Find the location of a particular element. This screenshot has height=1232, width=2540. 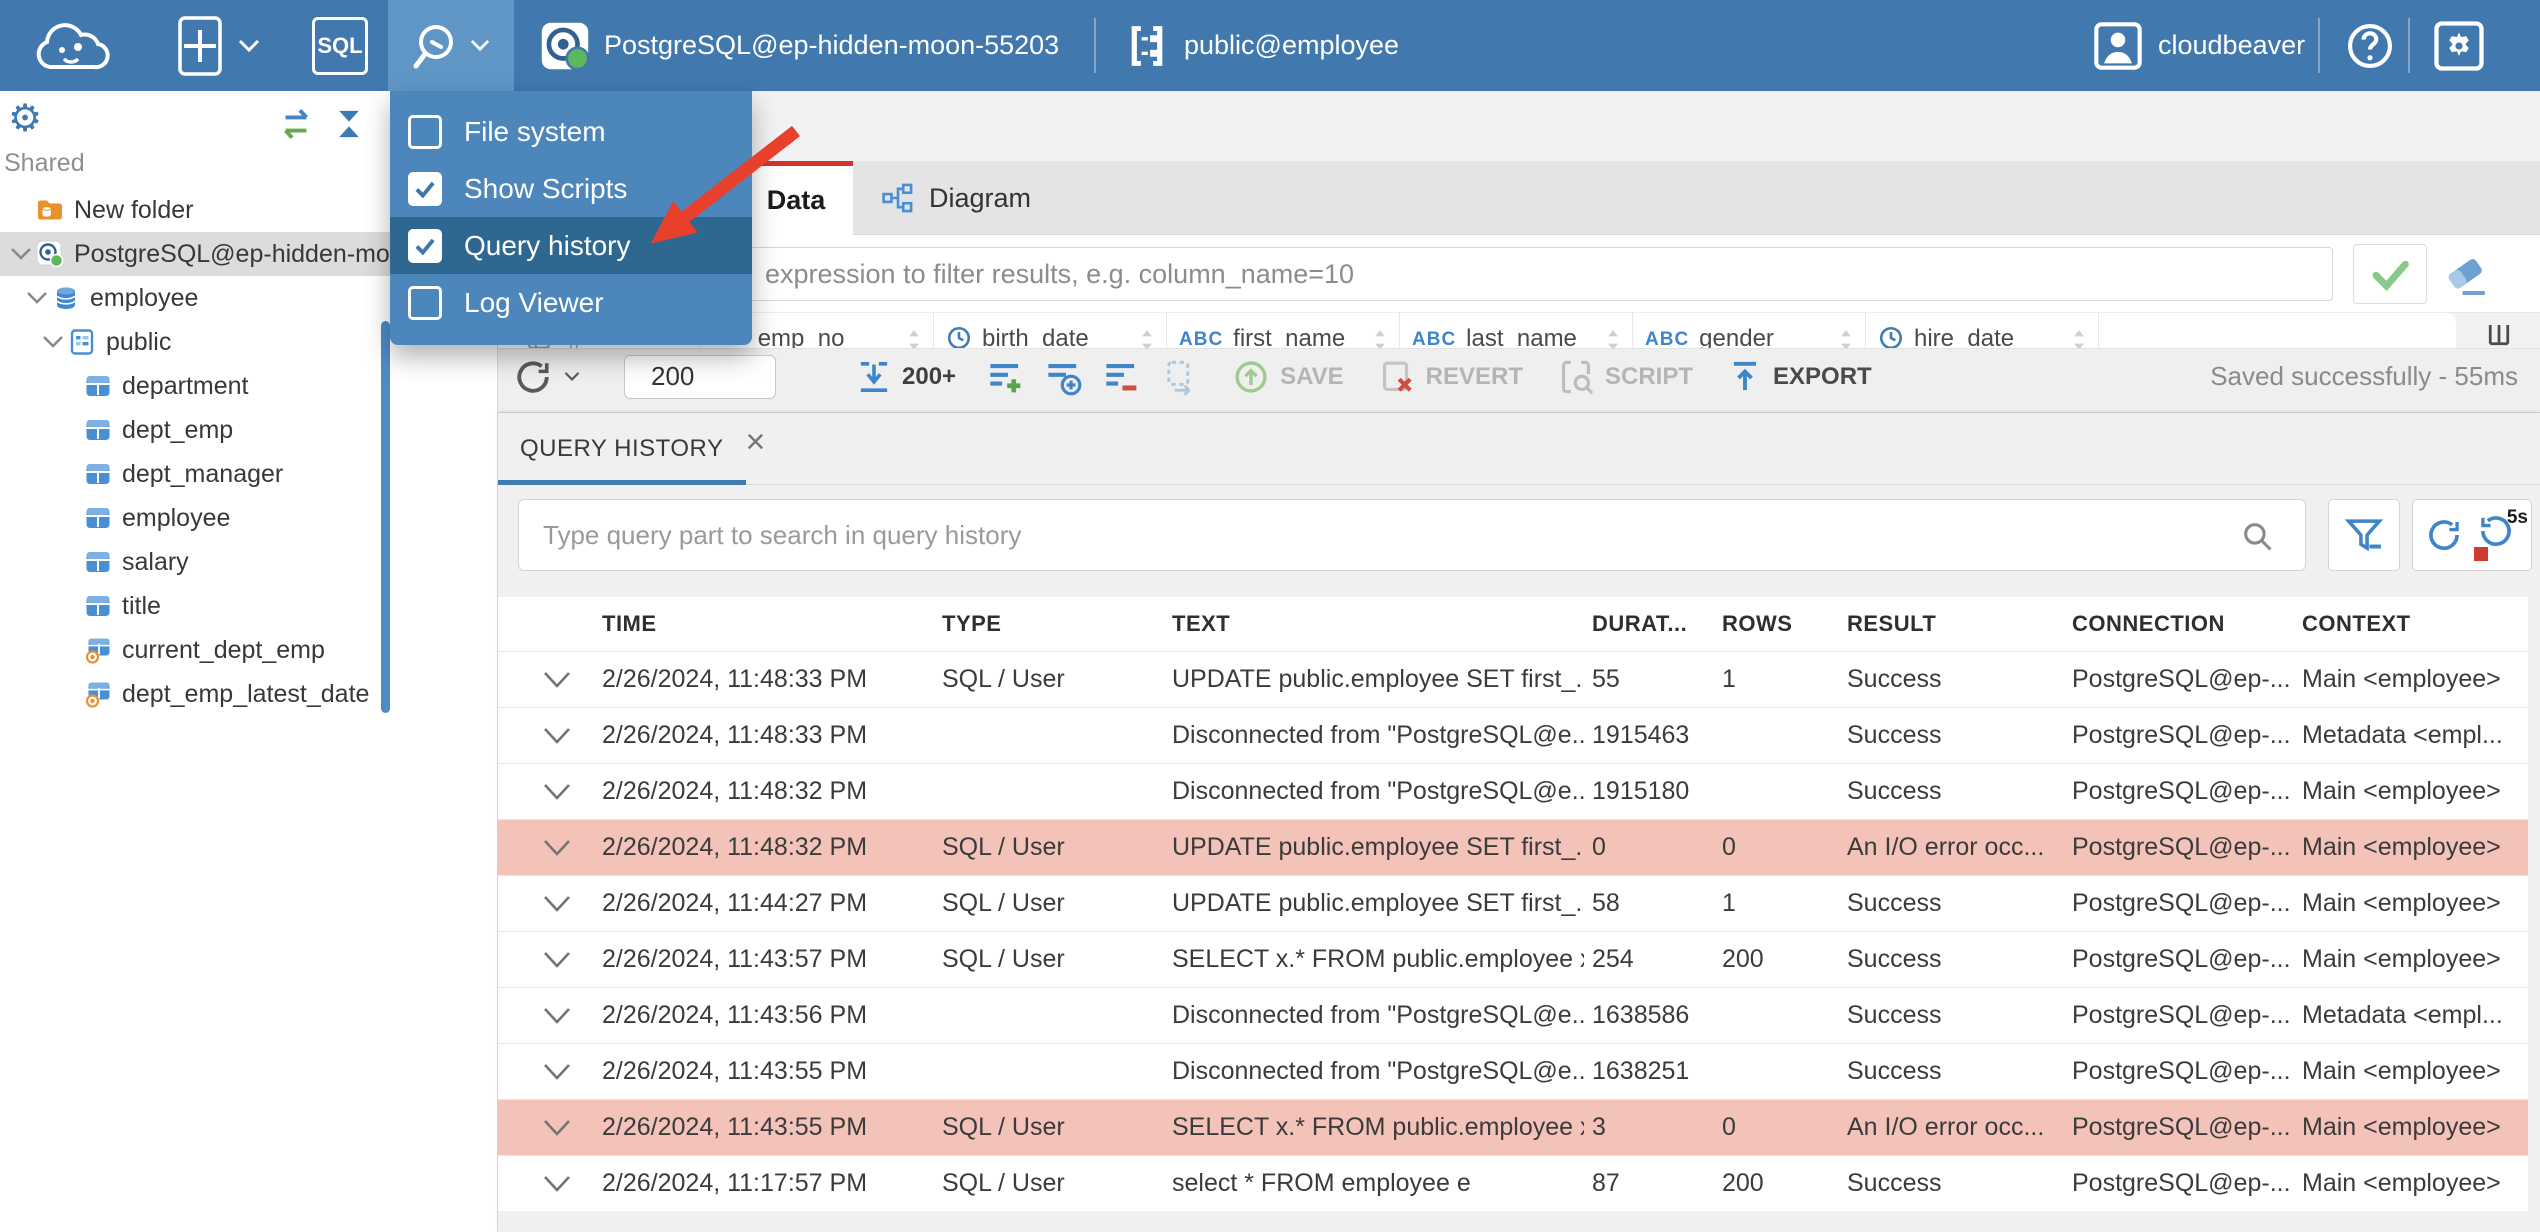

save-button: SAVE is located at coordinates (1288, 377).